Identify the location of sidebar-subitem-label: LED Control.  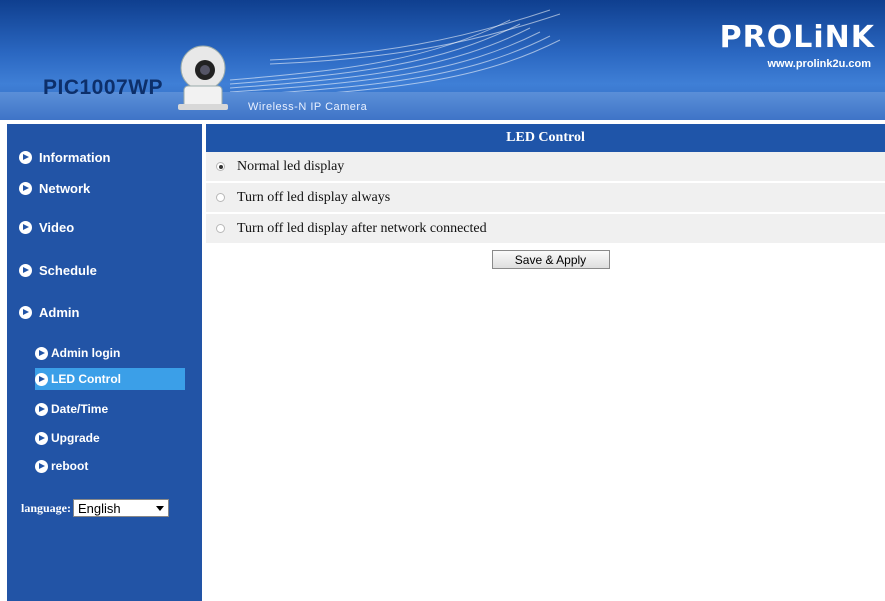
(86, 379).